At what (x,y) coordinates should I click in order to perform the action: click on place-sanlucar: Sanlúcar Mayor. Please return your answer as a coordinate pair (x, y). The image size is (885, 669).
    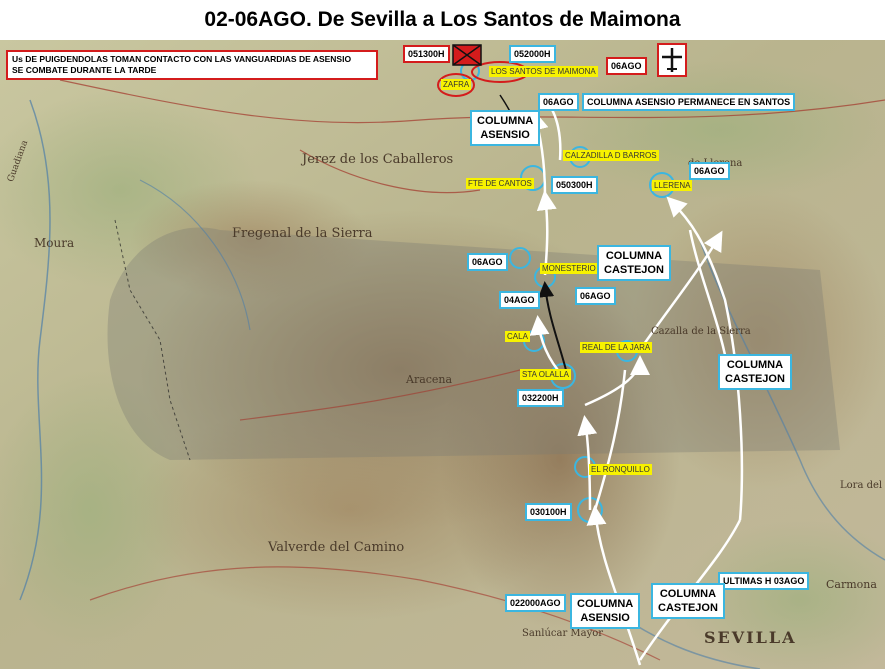
    Looking at the image, I should click on (563, 633).